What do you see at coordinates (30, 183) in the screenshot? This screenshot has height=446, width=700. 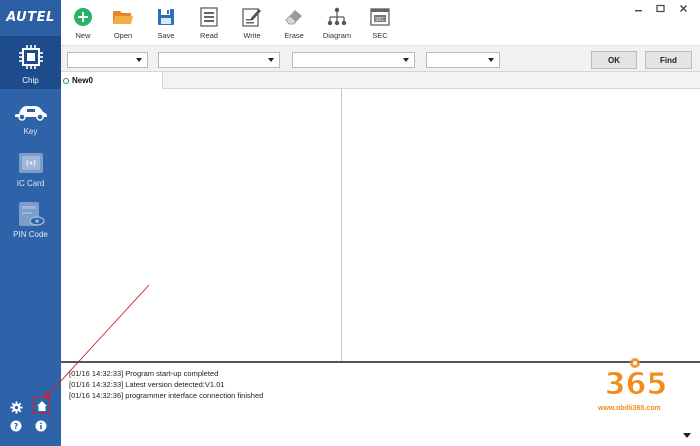 I see `sidebar-item-label: IC Card` at bounding box center [30, 183].